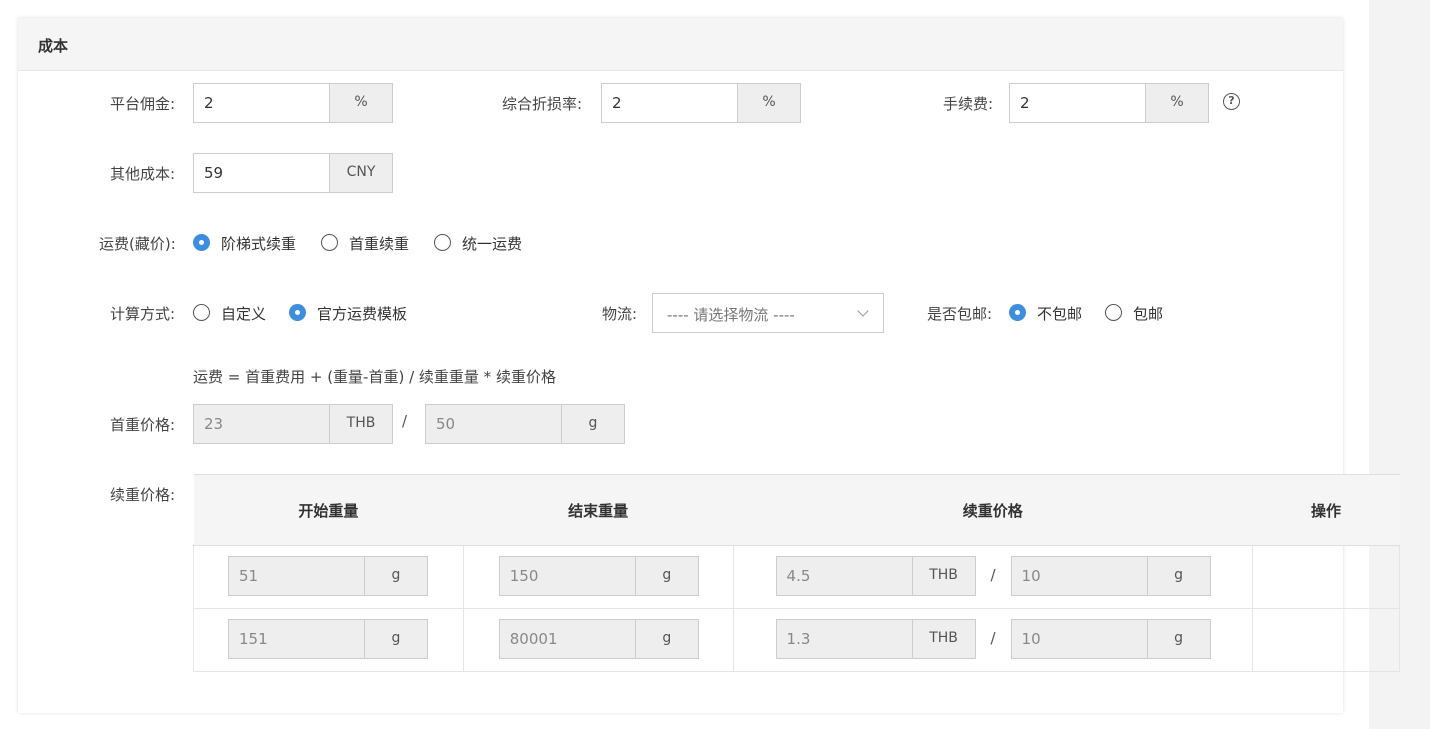  What do you see at coordinates (258, 243) in the screenshot?
I see `radio-tiered-weight-label: 阶梯式续重` at bounding box center [258, 243].